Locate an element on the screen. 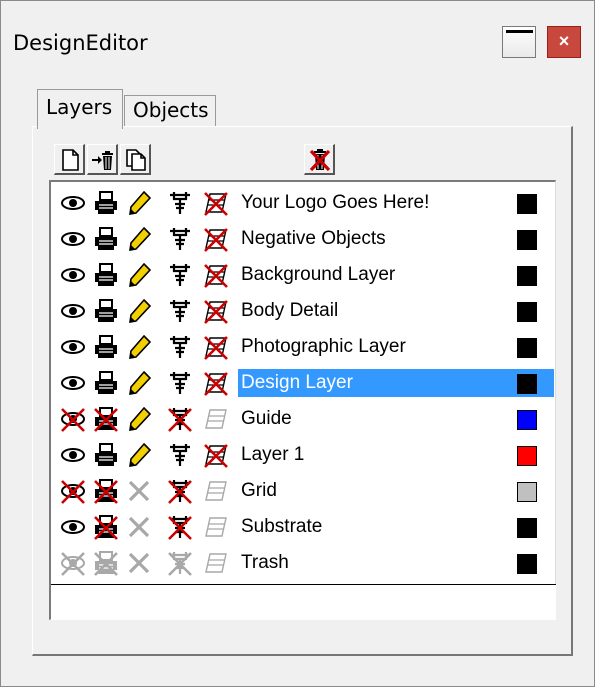  layer-row: Grid is located at coordinates (302, 491).